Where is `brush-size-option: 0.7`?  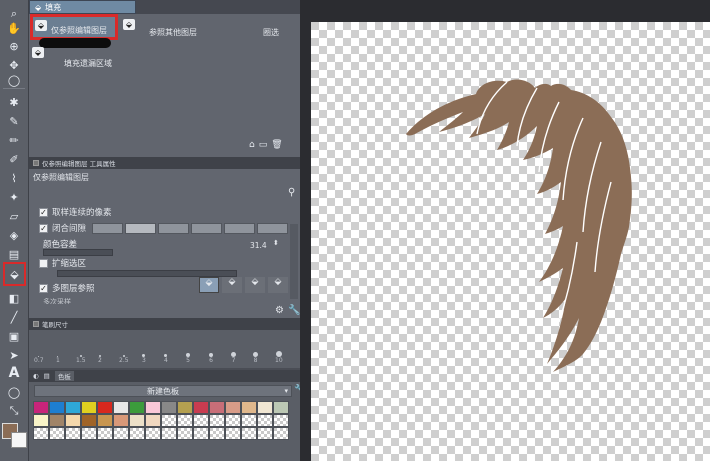
brush-size-option: 0.7 is located at coordinates (39, 360).